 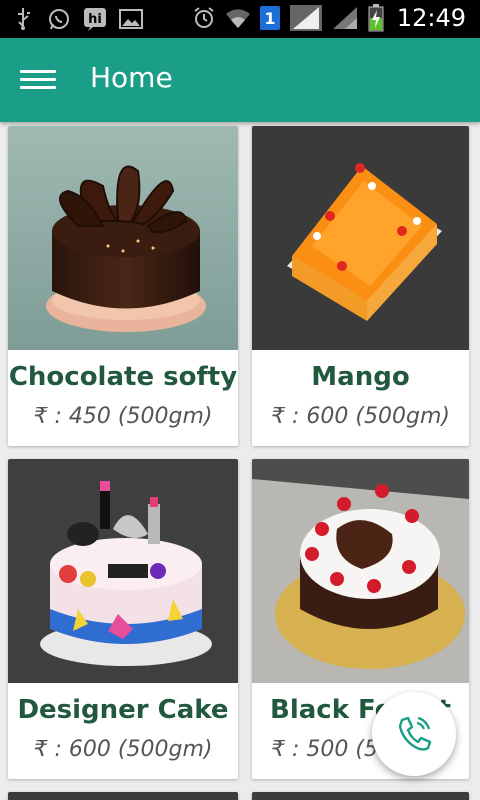 What do you see at coordinates (131, 19) in the screenshot?
I see `gallery-icon` at bounding box center [131, 19].